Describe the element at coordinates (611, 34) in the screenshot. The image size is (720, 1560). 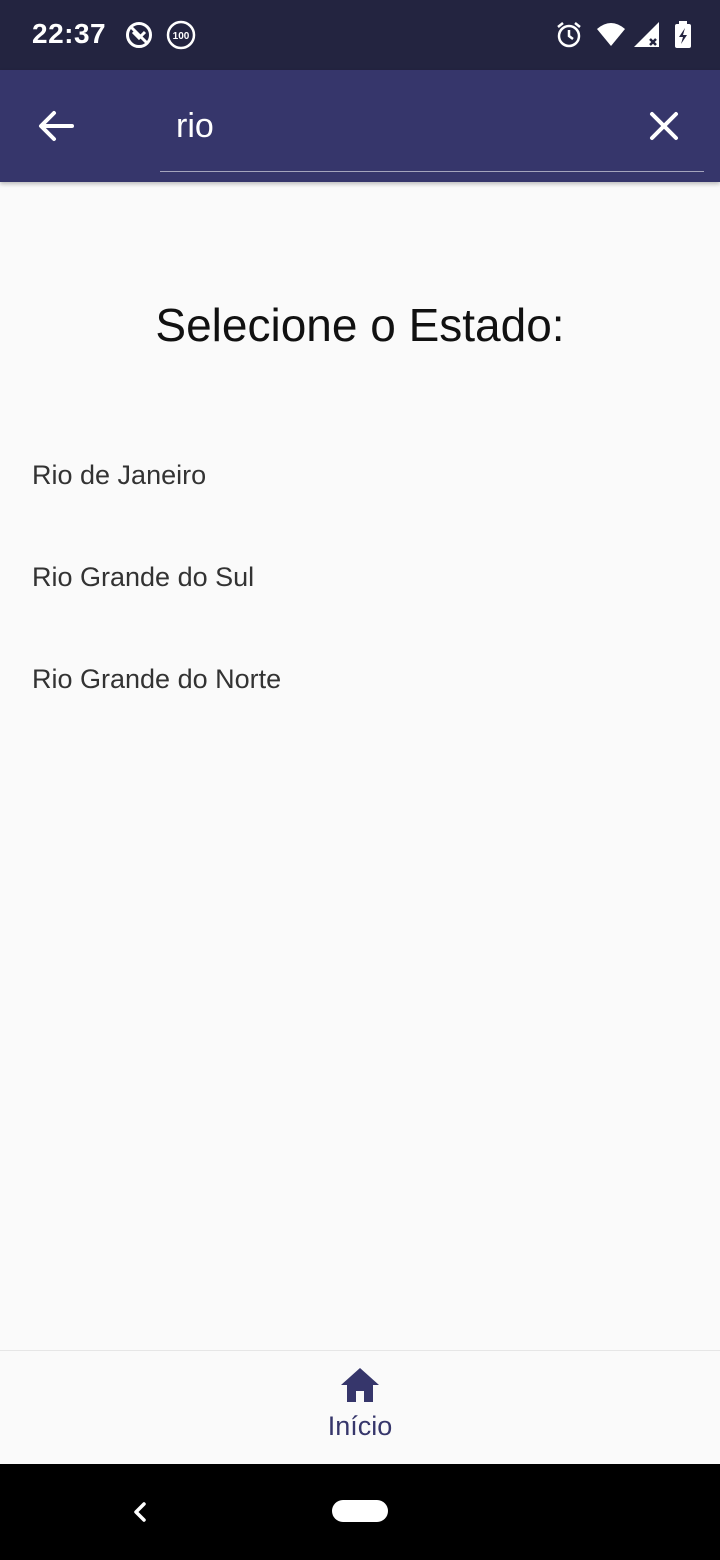
I see `wifi-icon` at that location.